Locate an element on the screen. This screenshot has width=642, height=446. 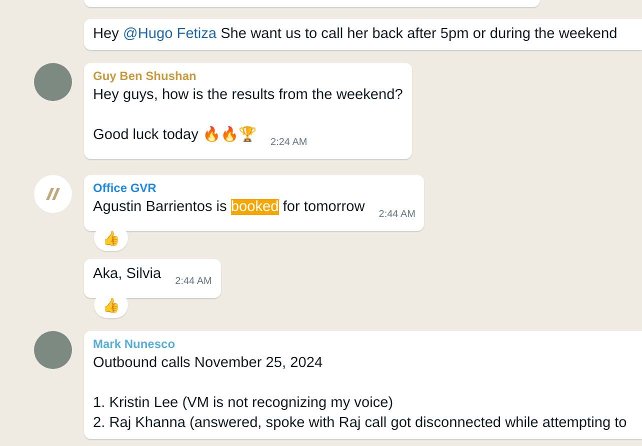
timestamp: 2:24 AM is located at coordinates (289, 143).